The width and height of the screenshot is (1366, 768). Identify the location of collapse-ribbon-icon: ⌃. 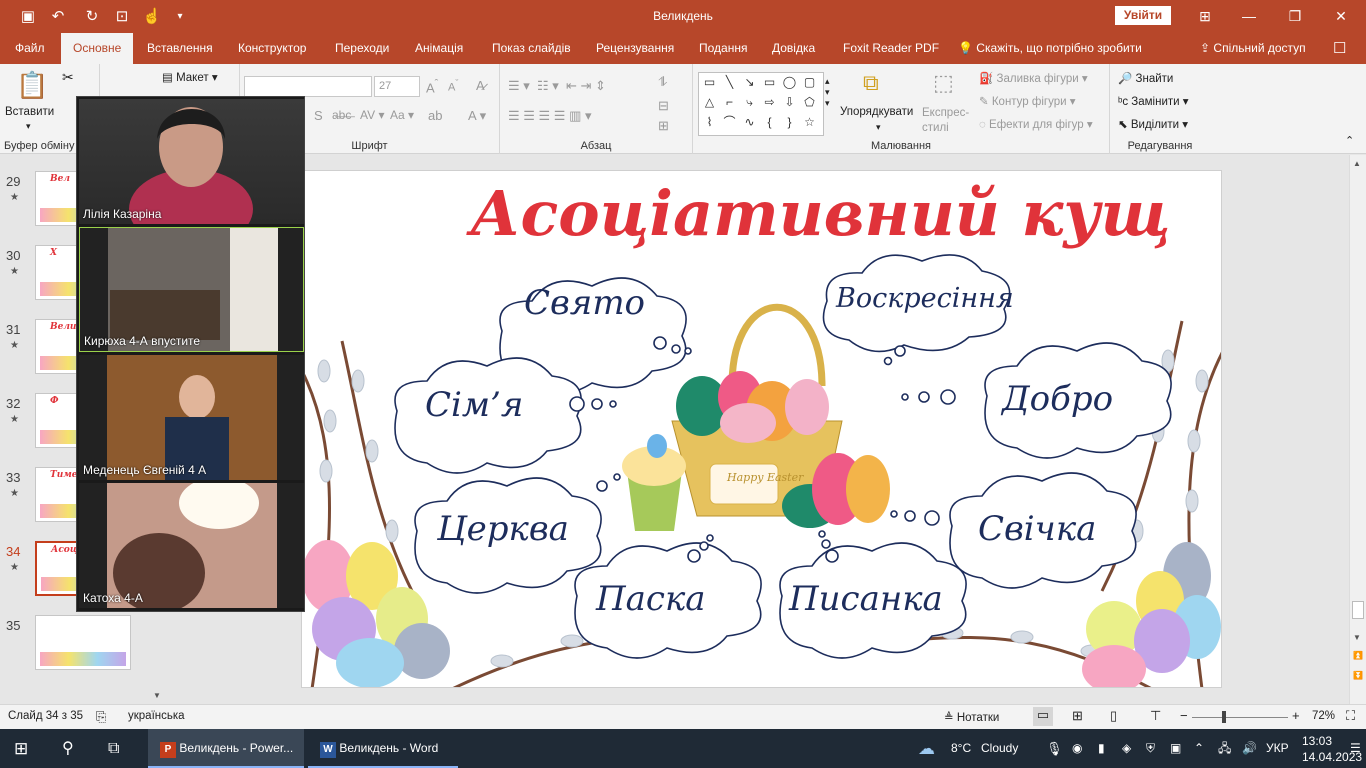
(1349, 140).